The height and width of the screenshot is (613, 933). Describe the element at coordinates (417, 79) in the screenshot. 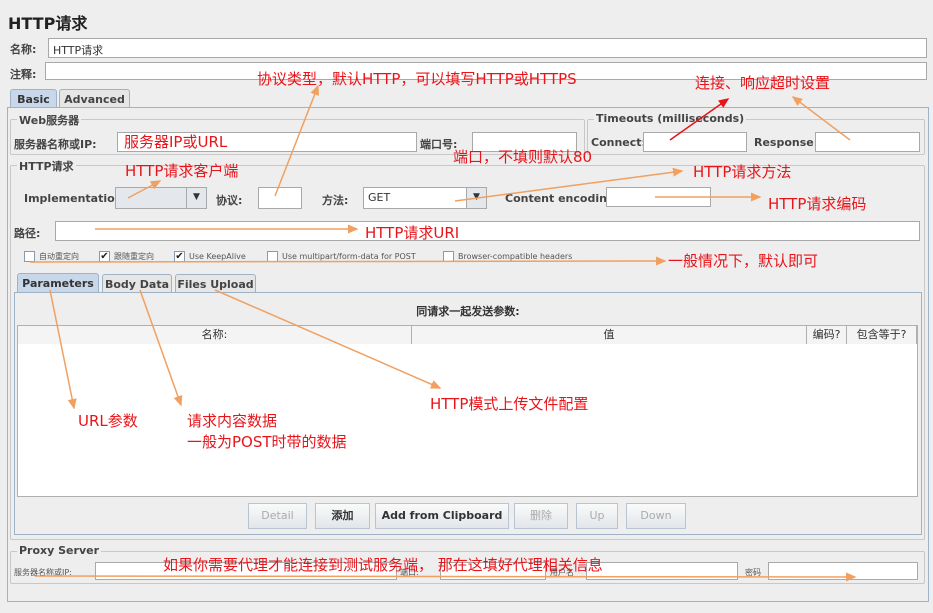

I see `annotation-protocol: 协议类型，默认HTTP，可以填写HTTP或HTTPS` at that location.